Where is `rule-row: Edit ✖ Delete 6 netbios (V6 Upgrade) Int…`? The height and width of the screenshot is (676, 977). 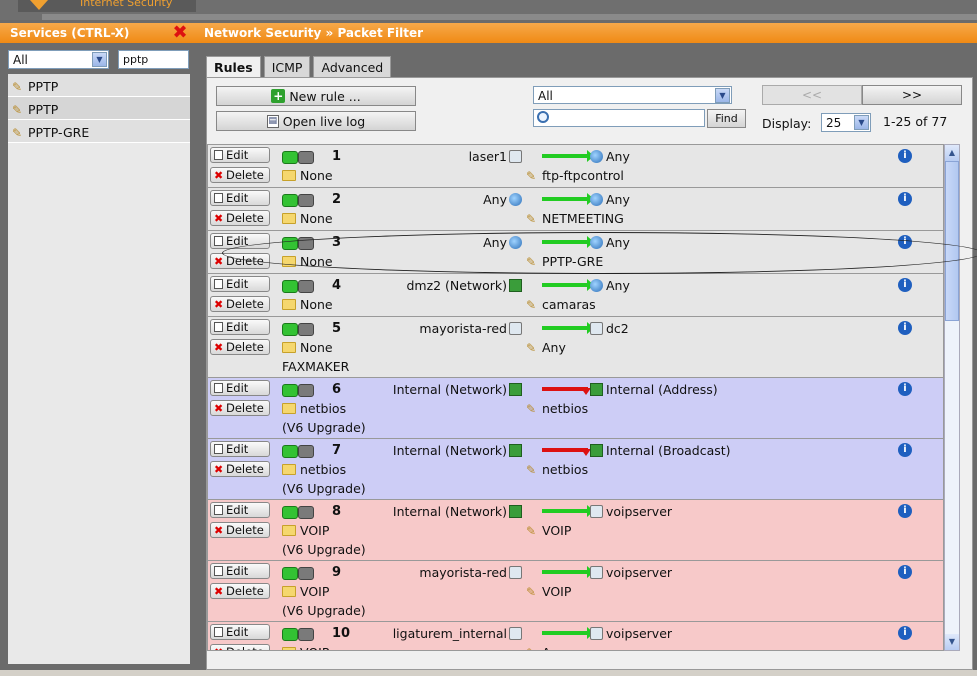
rule-row: Edit ✖ Delete 6 netbios (V6 Upgrade) Int… is located at coordinates (575, 408).